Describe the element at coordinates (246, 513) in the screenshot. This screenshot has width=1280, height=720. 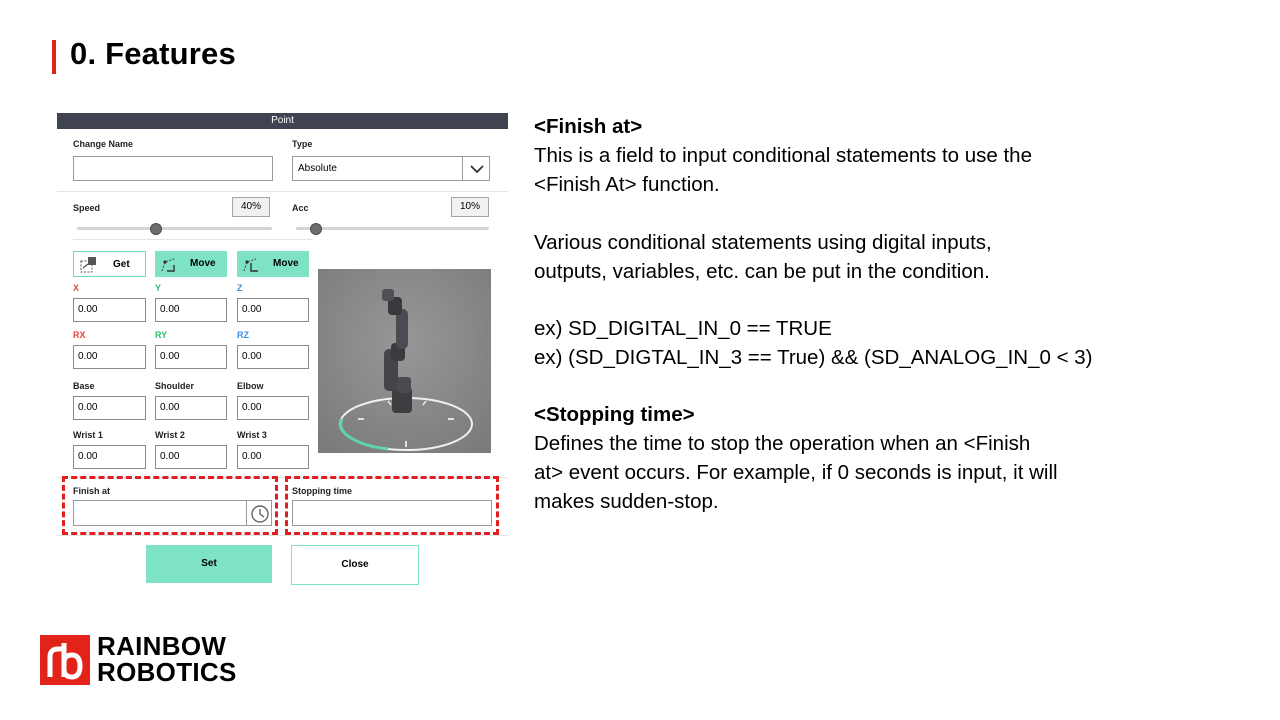
I see `finish-at-divider` at that location.